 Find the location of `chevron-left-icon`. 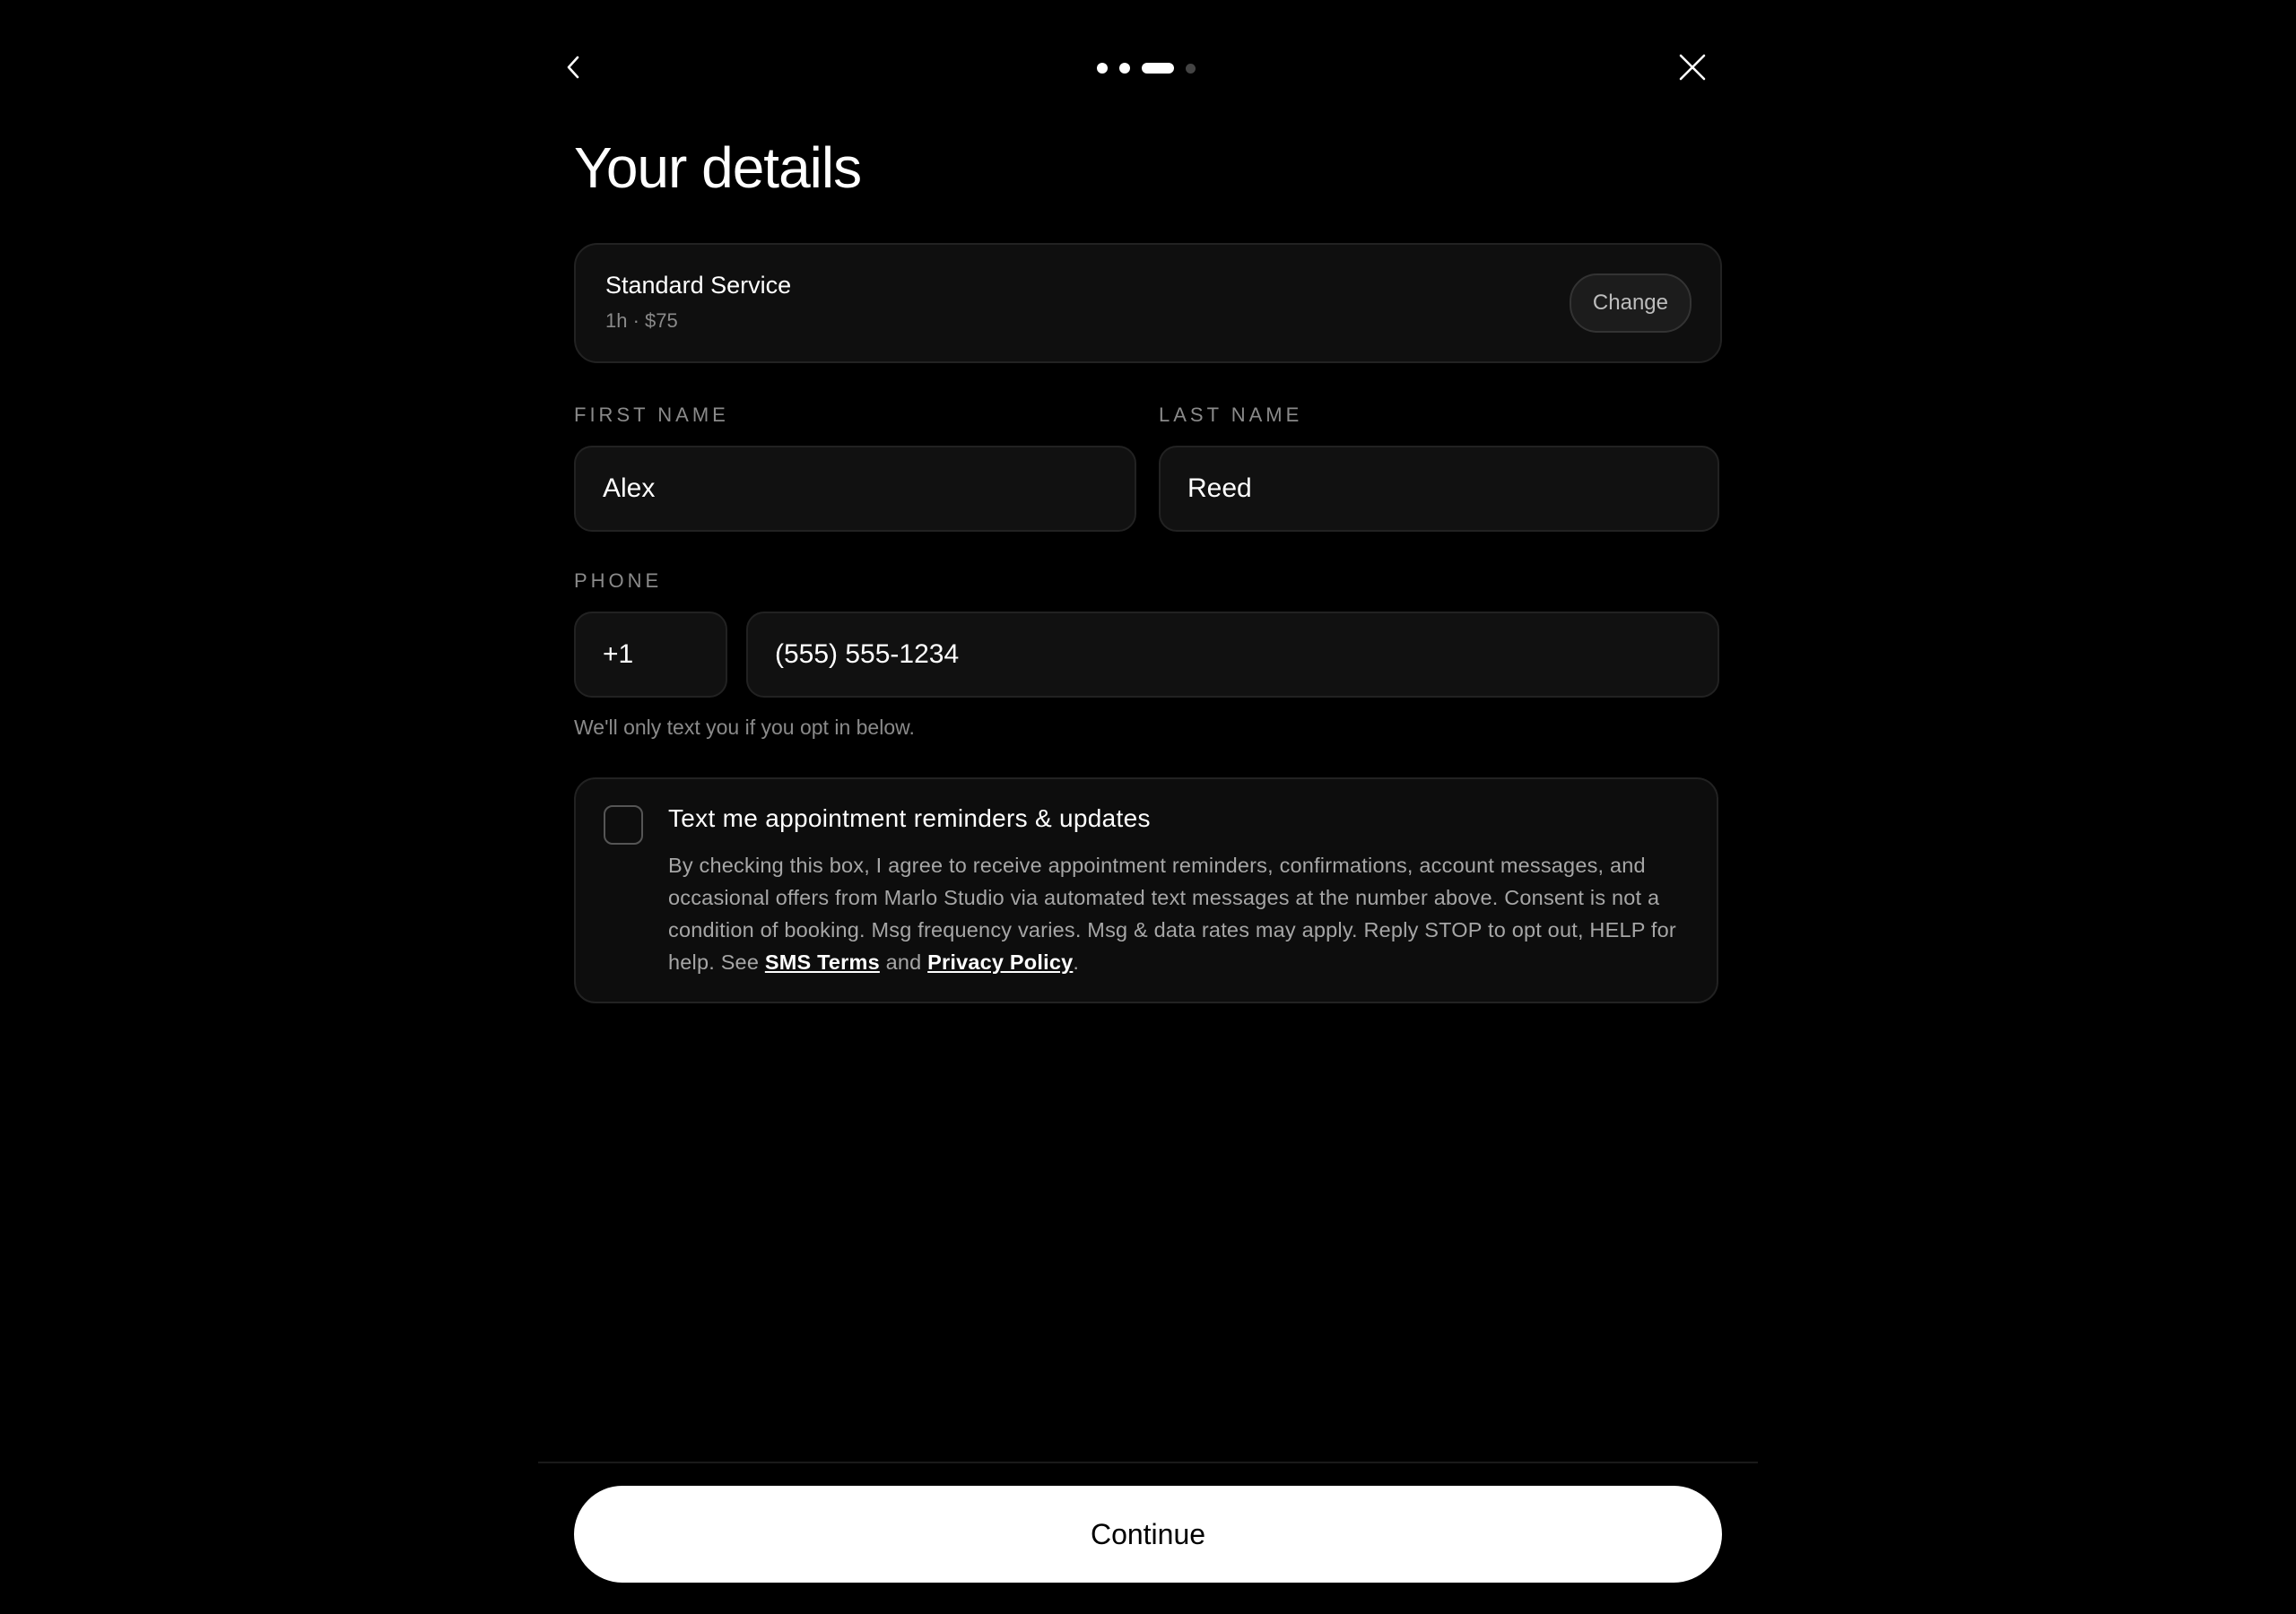

chevron-left-icon is located at coordinates (573, 67).